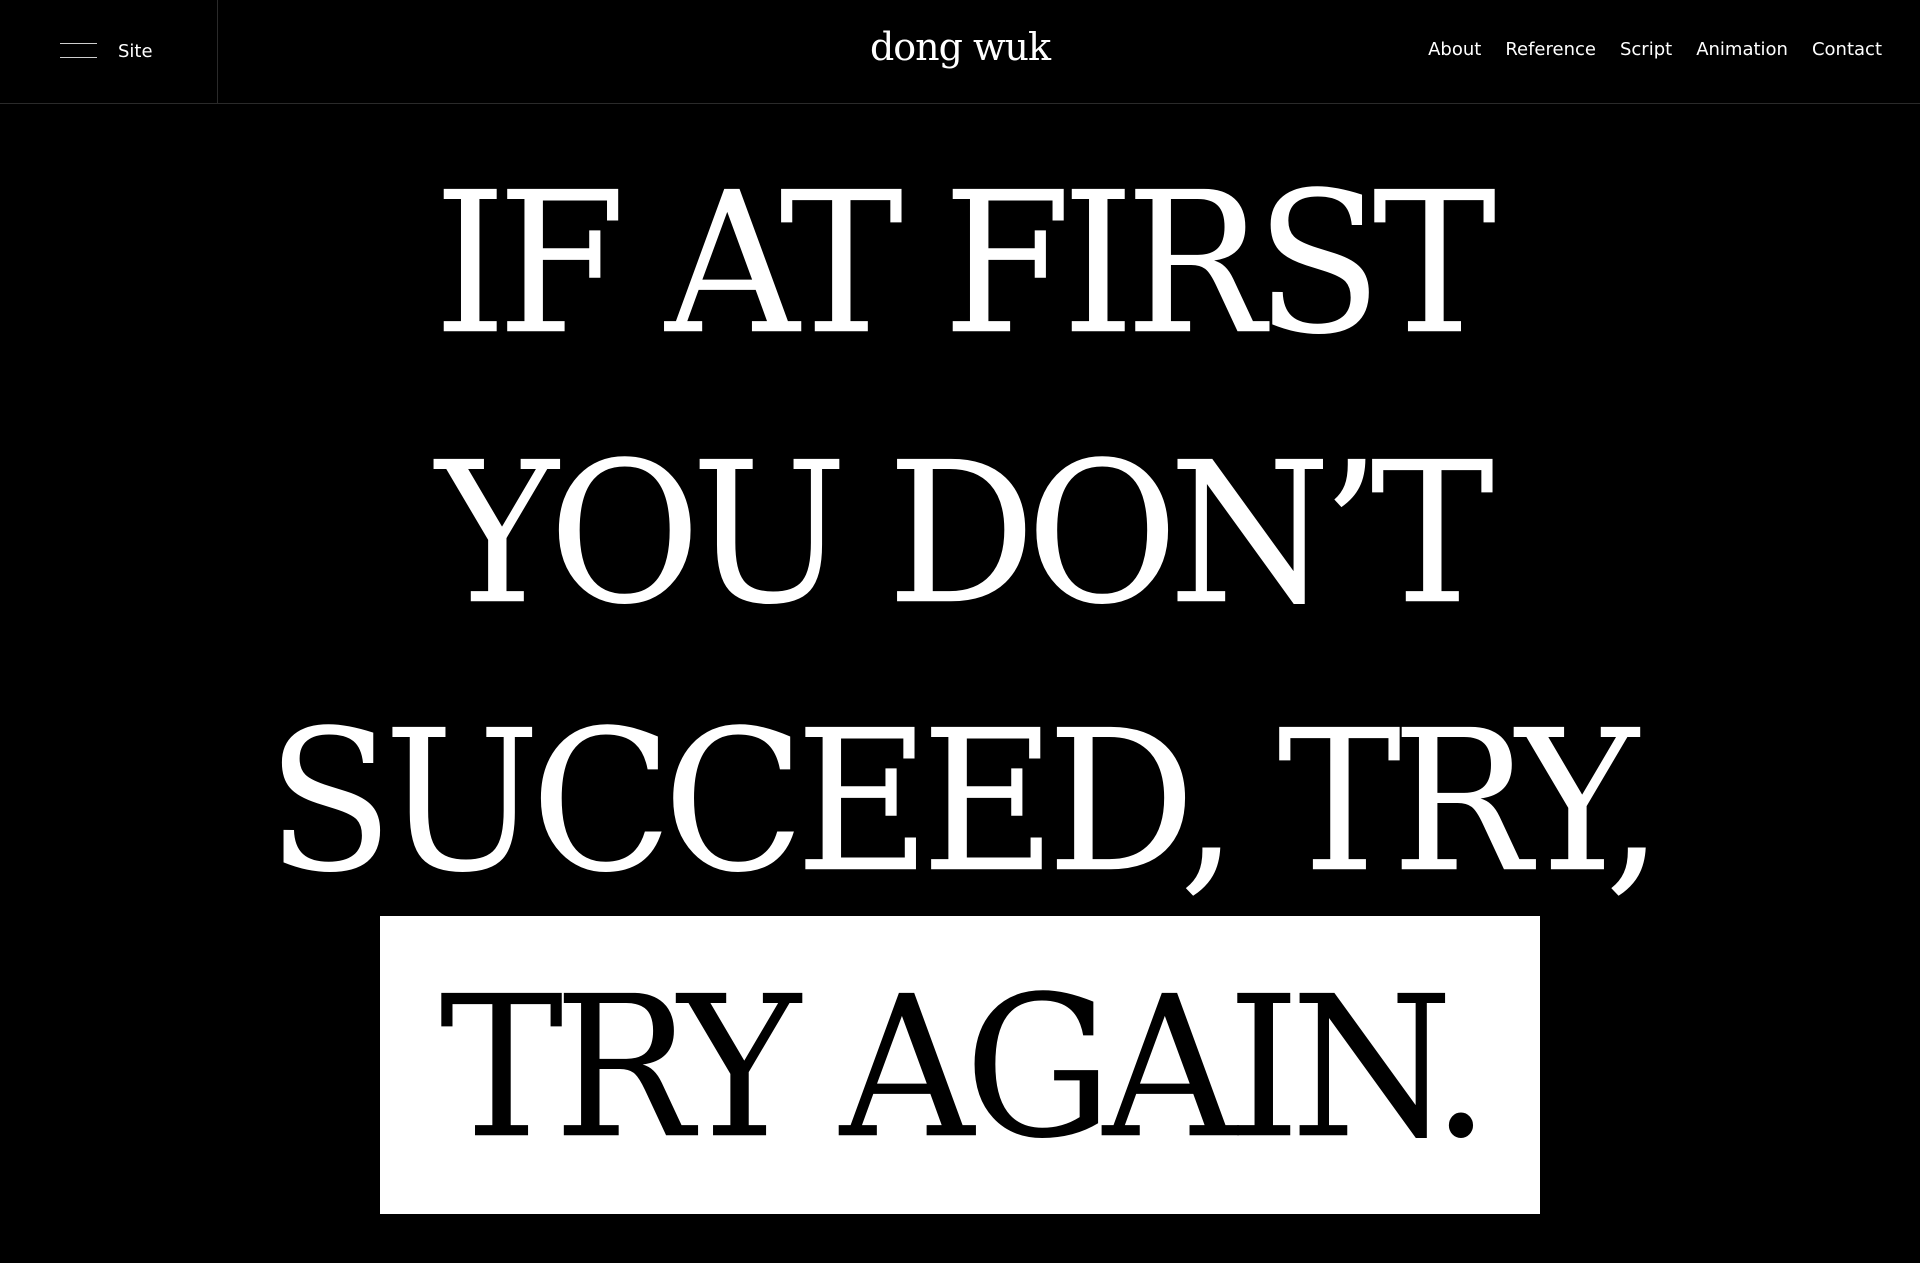 This screenshot has width=1920, height=1263. Describe the element at coordinates (964, 263) in the screenshot. I see `hero-line-1: IF AT FIRST` at that location.